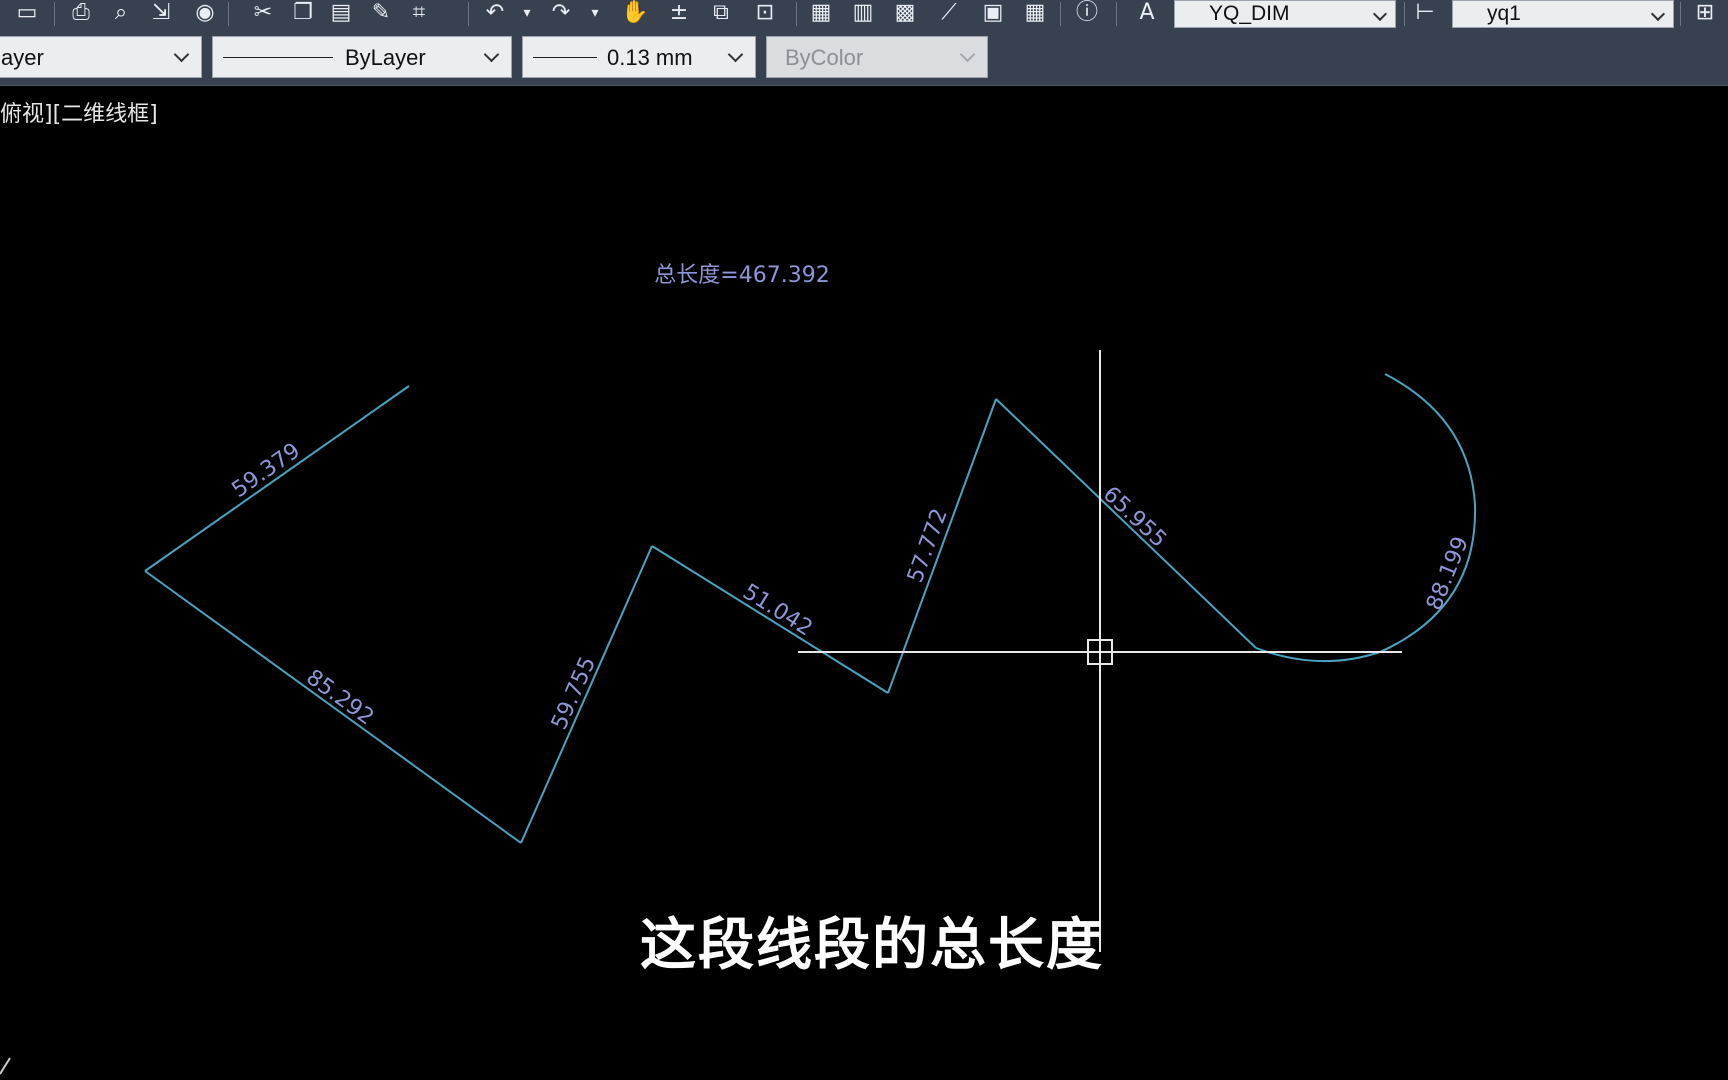 The height and width of the screenshot is (1080, 1728). I want to click on ucs-icon, so click(5, 1066).